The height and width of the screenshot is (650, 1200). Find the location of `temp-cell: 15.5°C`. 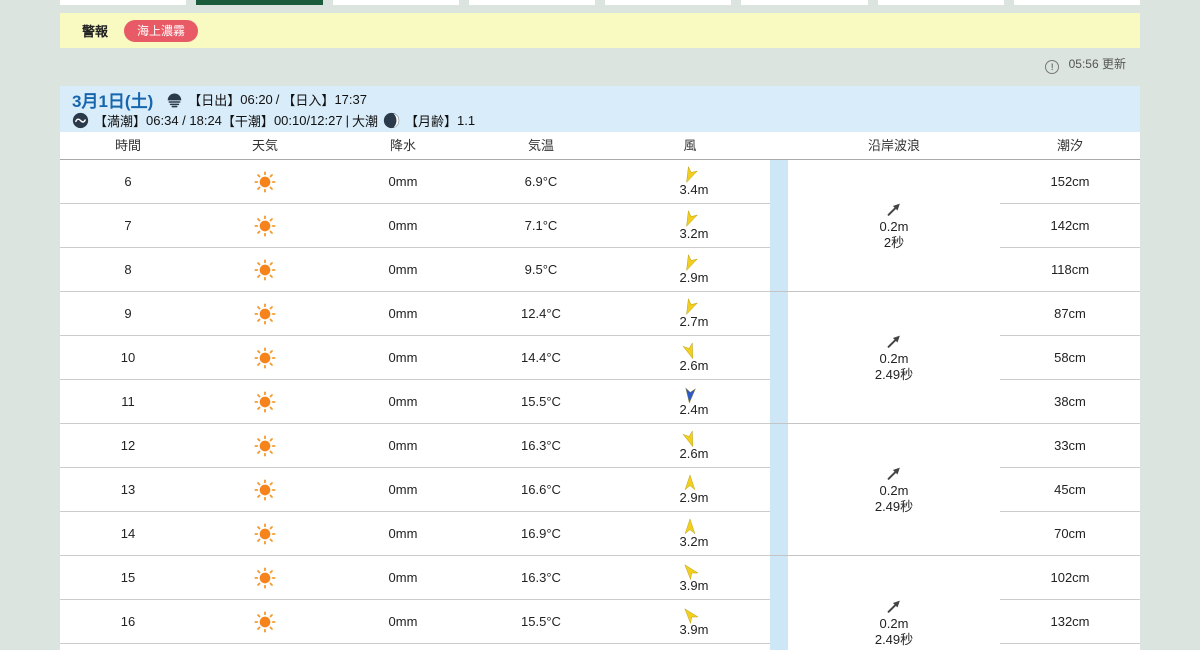

temp-cell: 15.5°C is located at coordinates (541, 401).